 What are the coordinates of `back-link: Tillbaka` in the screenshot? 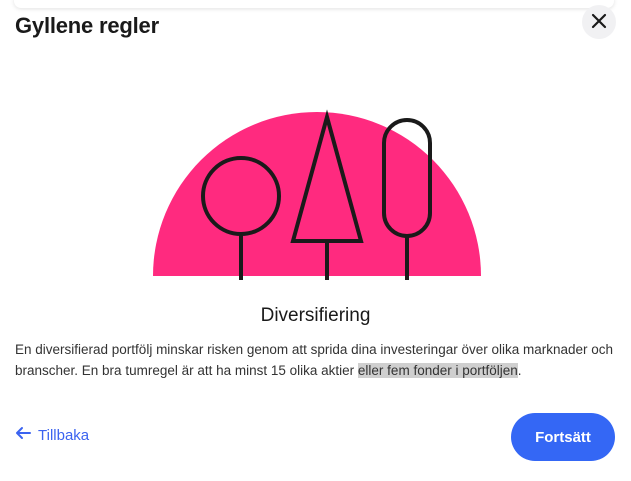 It's located at (52, 435).